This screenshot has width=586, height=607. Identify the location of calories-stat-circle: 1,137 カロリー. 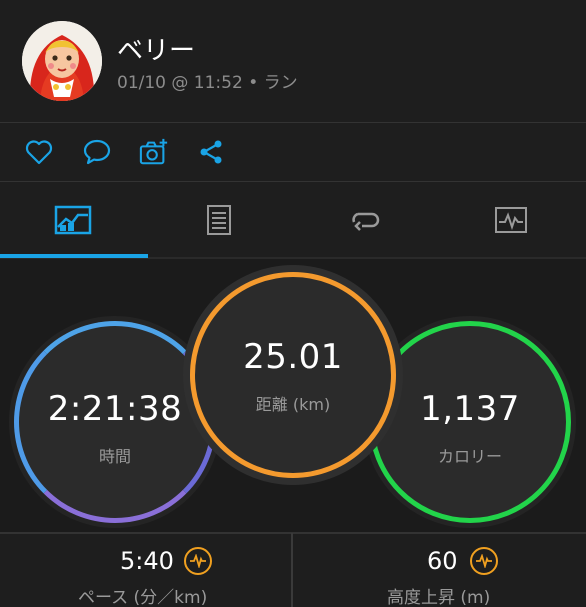
(470, 422).